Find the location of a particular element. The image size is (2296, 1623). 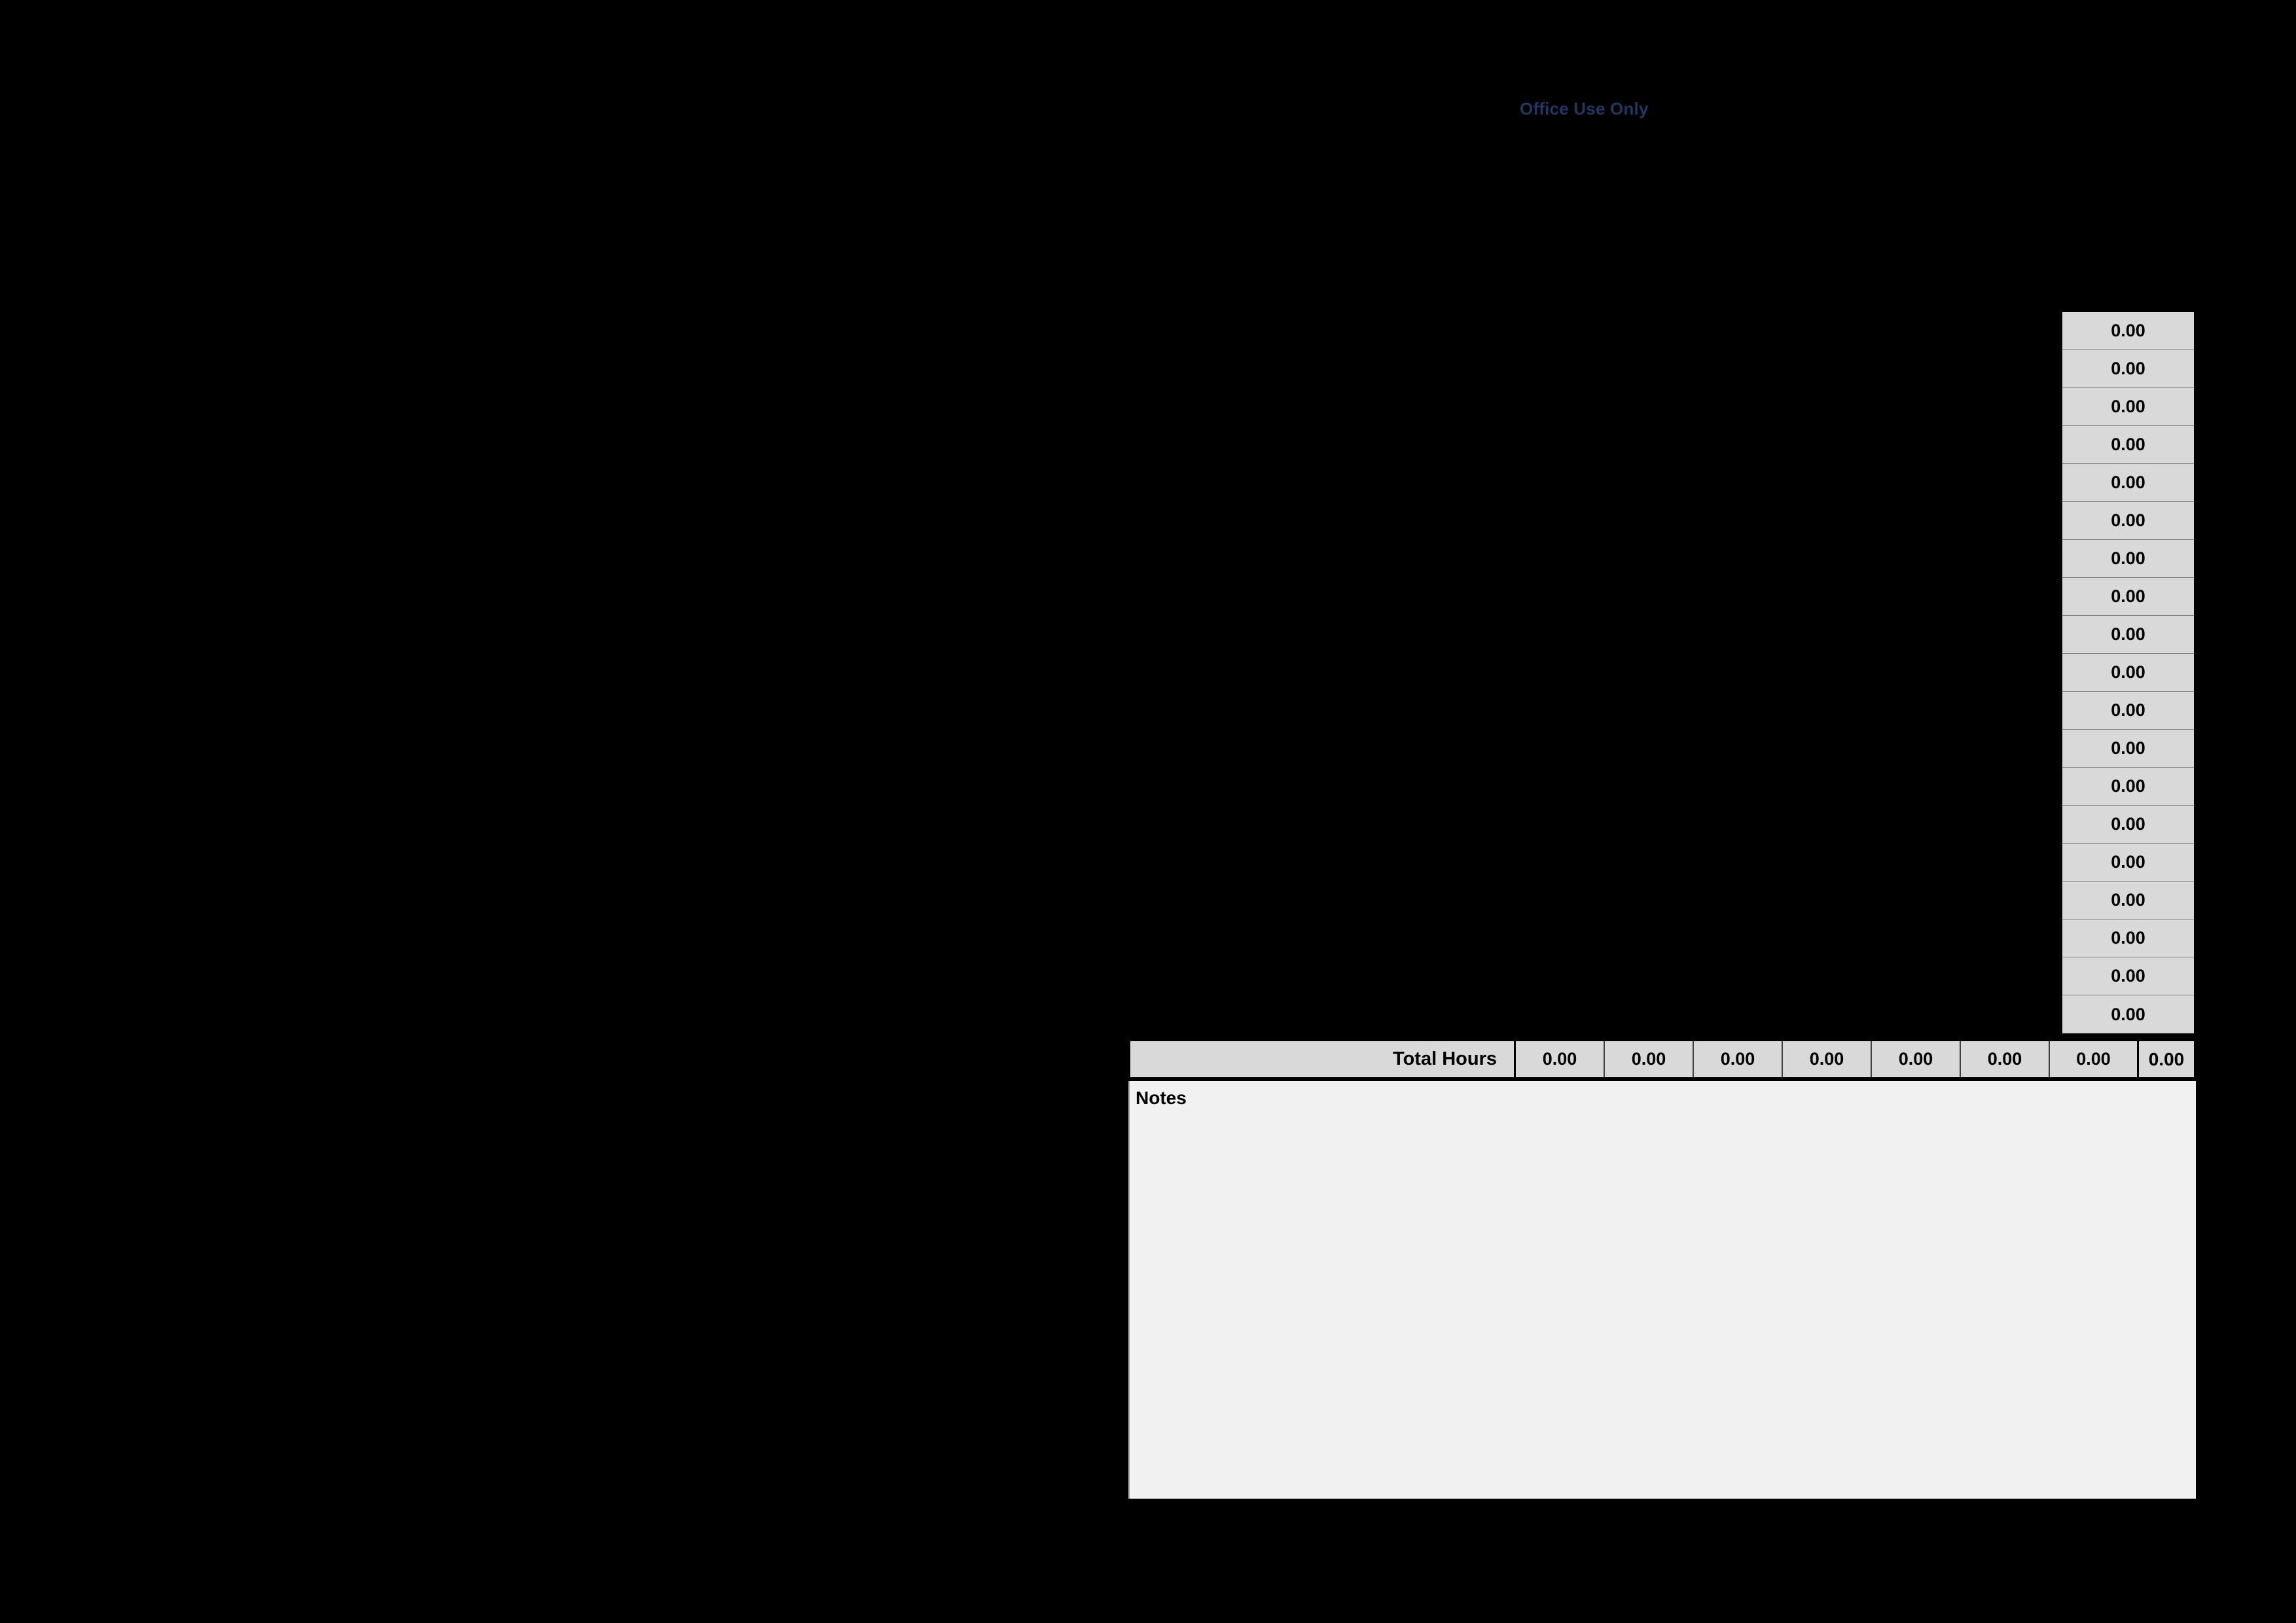

notes-input is located at coordinates (1663, 1306).